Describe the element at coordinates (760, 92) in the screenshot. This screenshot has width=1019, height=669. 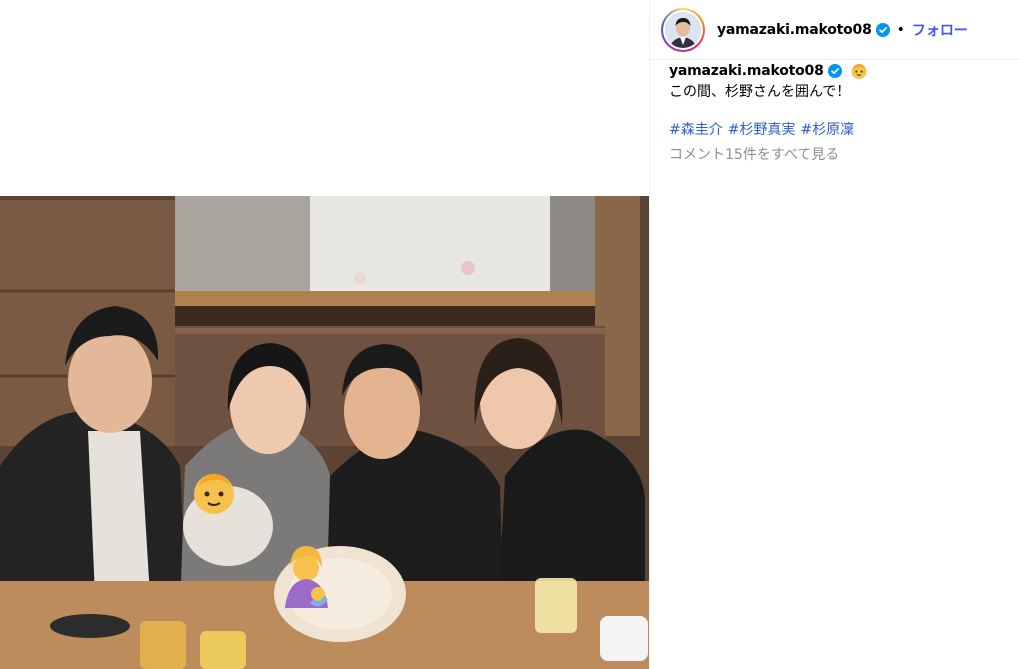
I see `caption-text: この間、杉野さんを囲んで！` at that location.